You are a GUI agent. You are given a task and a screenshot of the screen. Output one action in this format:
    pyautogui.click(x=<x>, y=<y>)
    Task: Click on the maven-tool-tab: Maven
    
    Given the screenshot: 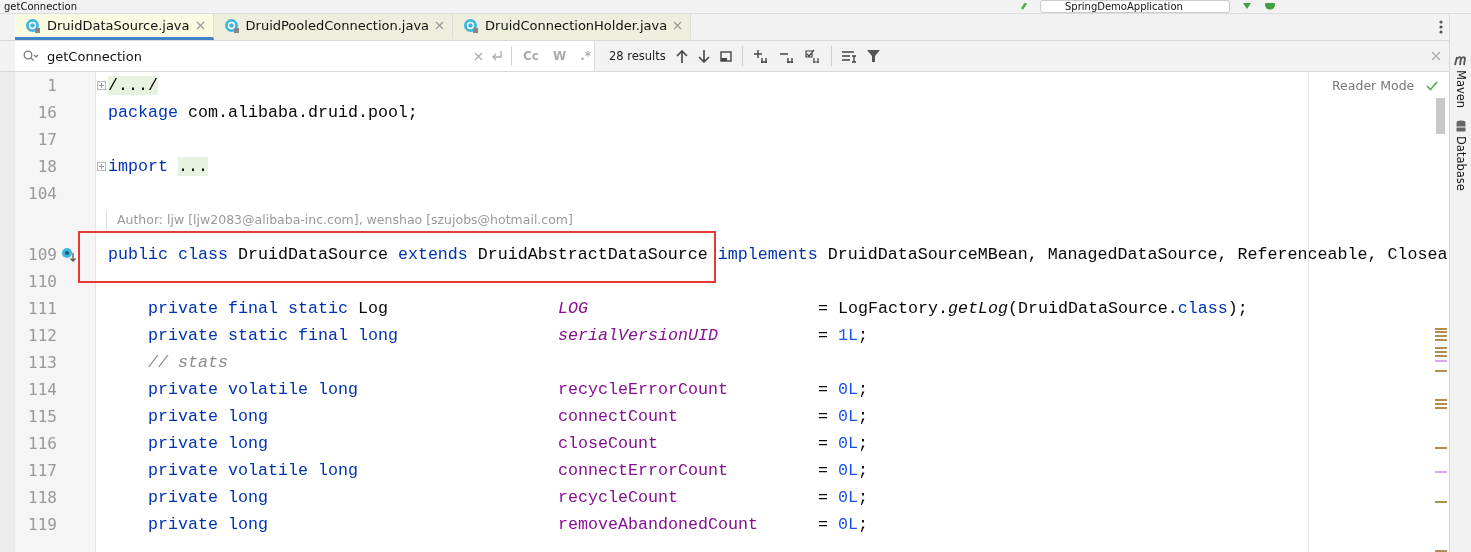 What is the action you would take?
    pyautogui.click(x=1460, y=89)
    